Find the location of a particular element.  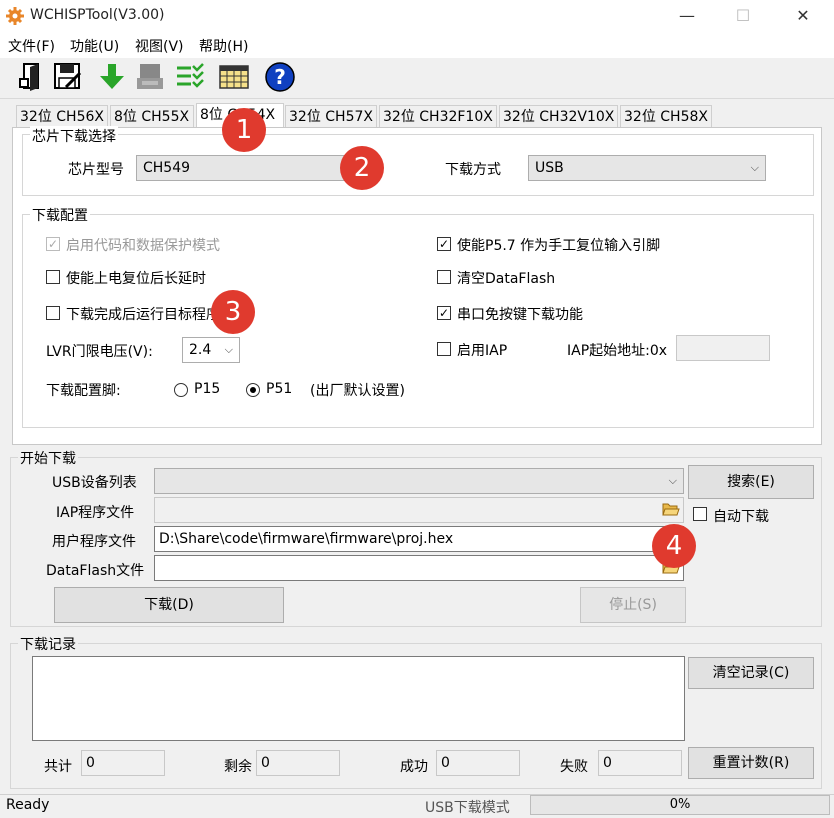

reset-count-button: 重置计数(R) is located at coordinates (751, 763).